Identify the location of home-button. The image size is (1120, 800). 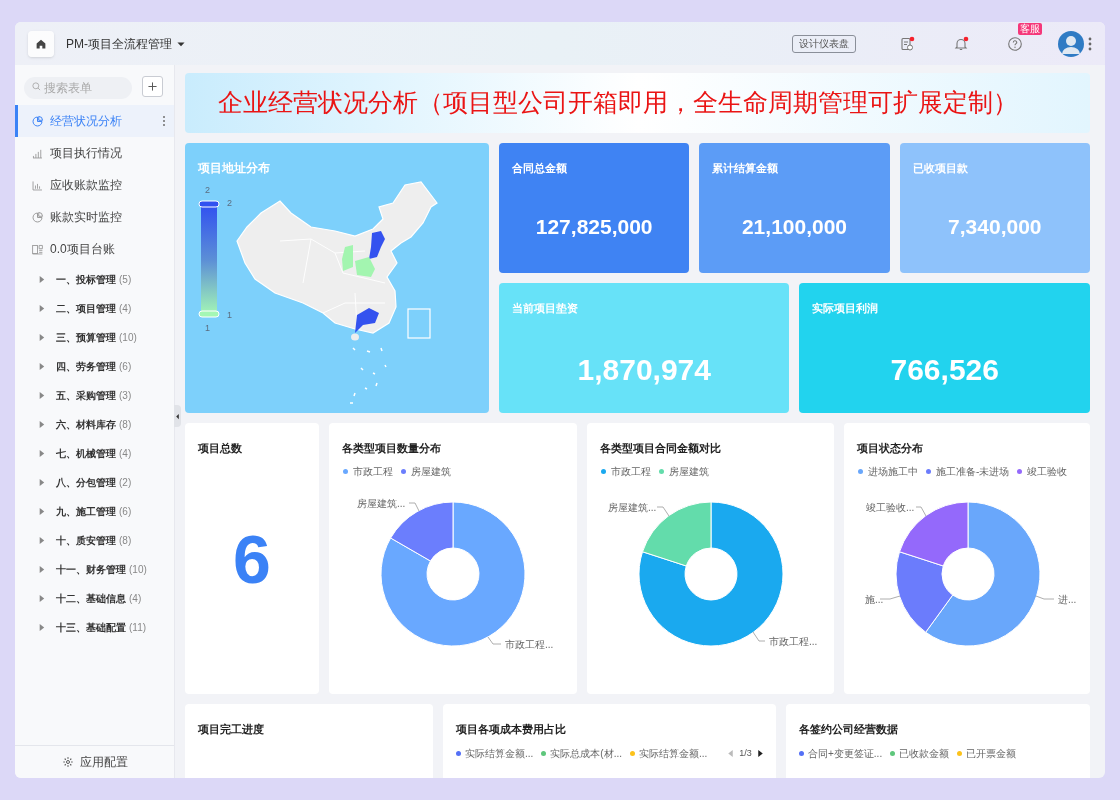
(41, 43).